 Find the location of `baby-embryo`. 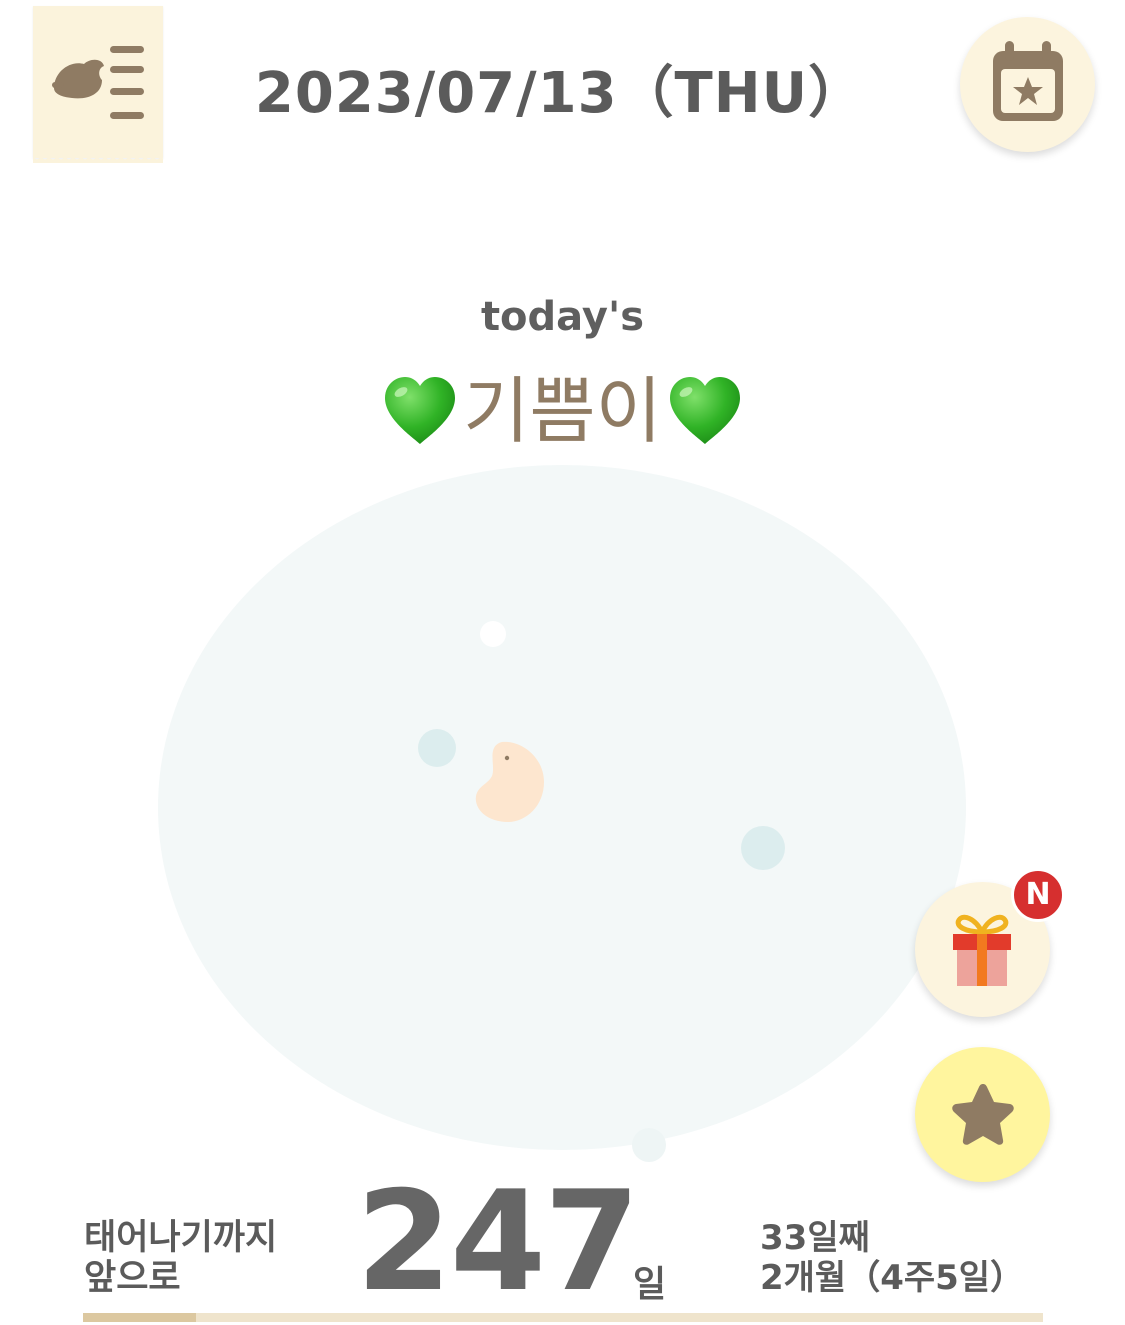

baby-embryo is located at coordinates (510, 781).